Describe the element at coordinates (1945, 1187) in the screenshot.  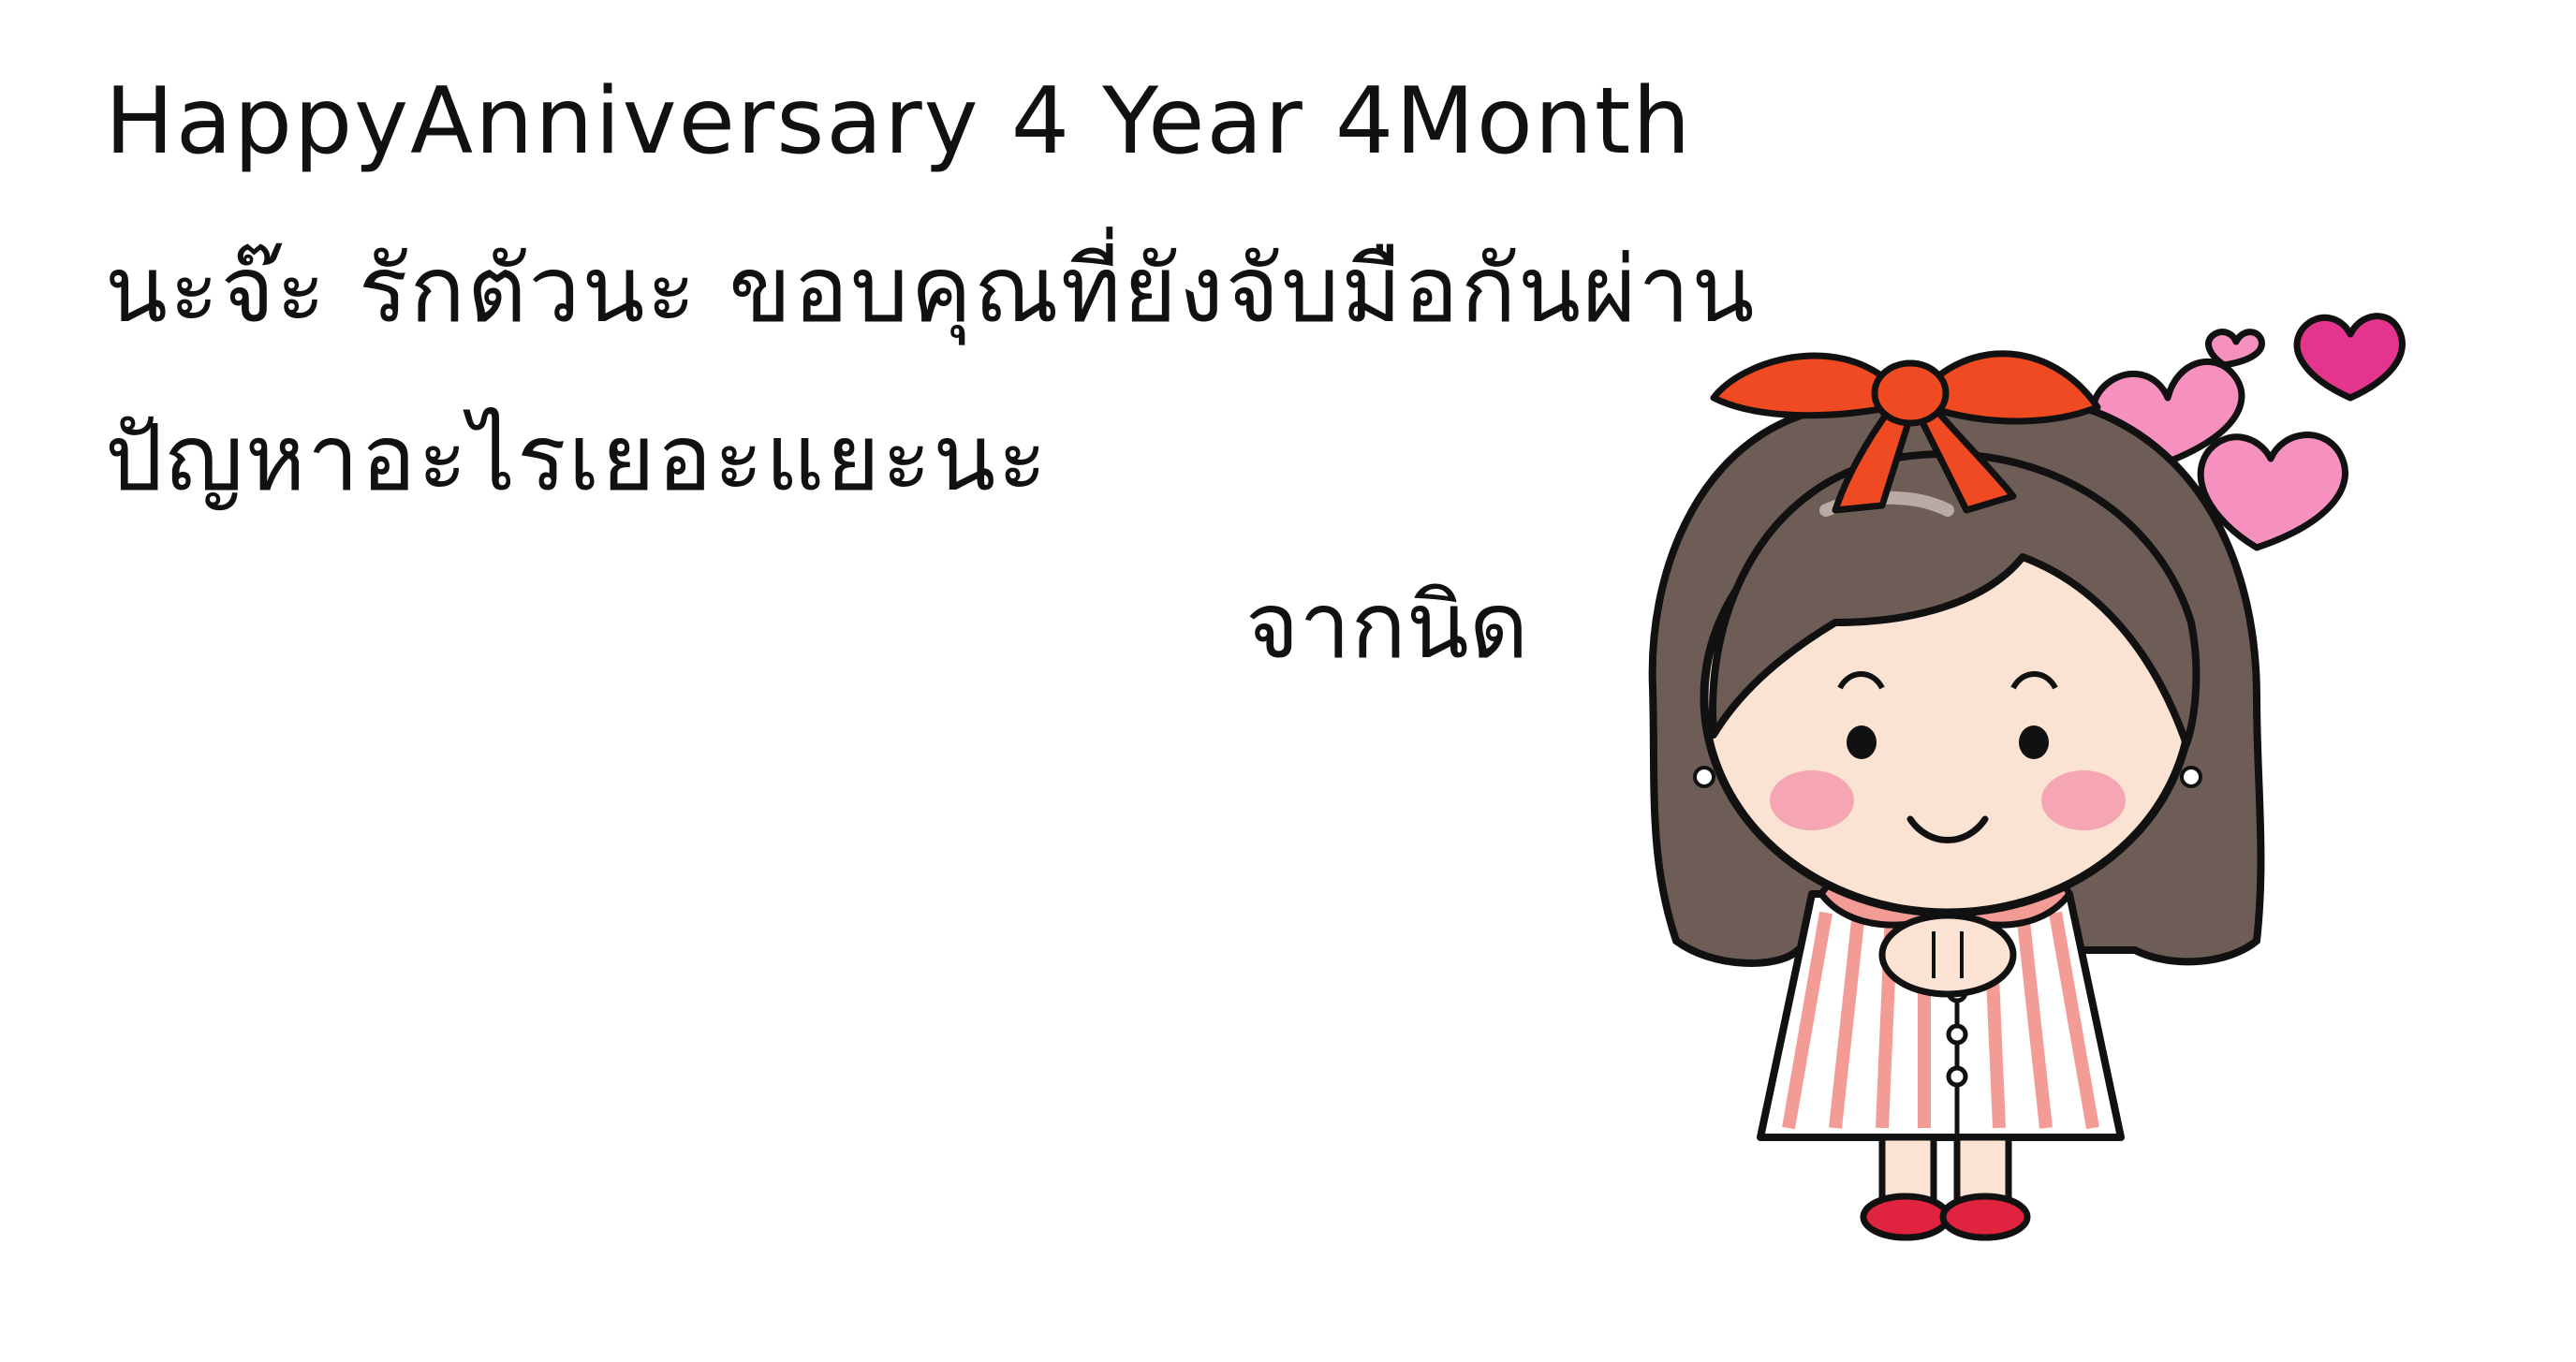
I see `legs` at that location.